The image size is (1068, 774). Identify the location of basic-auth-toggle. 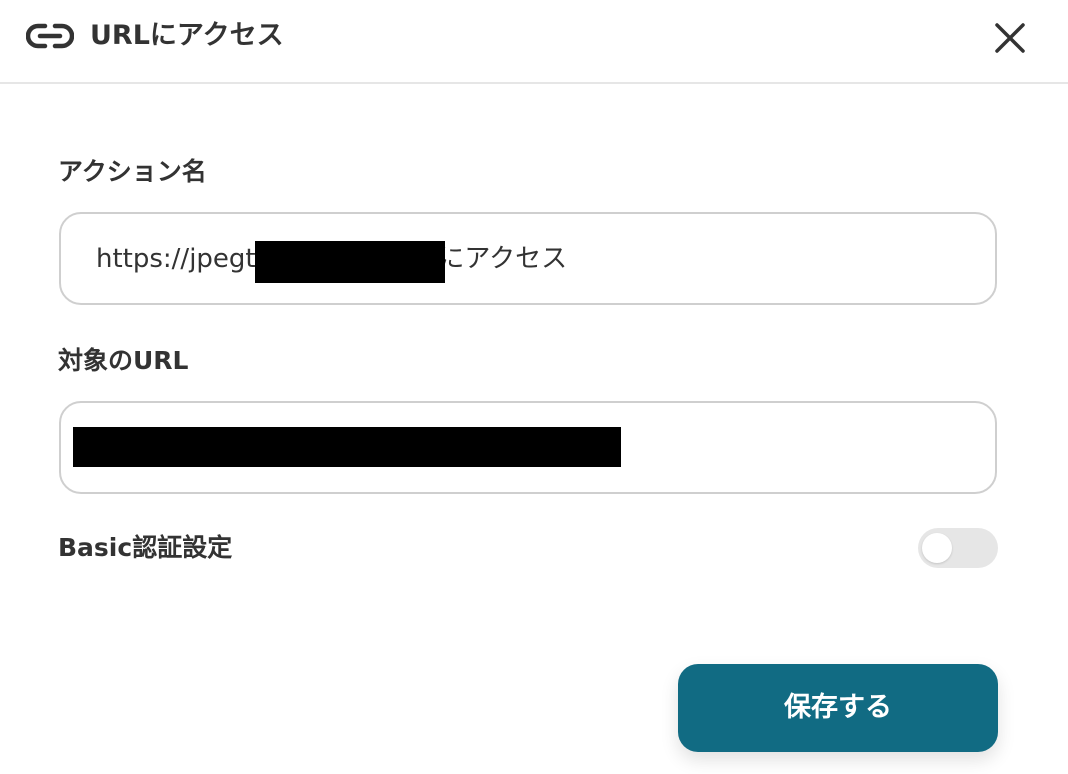
(958, 548).